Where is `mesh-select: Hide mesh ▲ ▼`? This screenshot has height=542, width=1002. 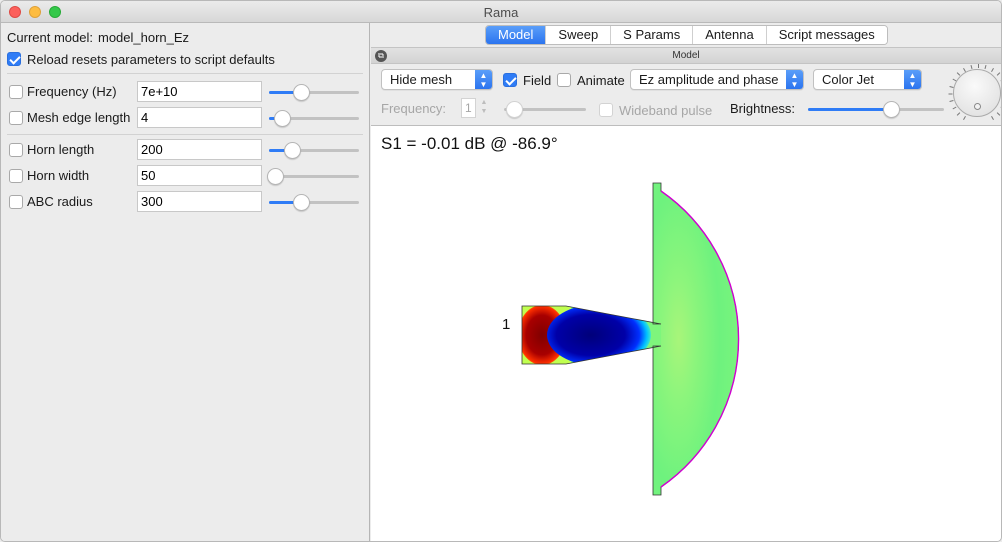
mesh-select: Hide mesh ▲ ▼ is located at coordinates (437, 79).